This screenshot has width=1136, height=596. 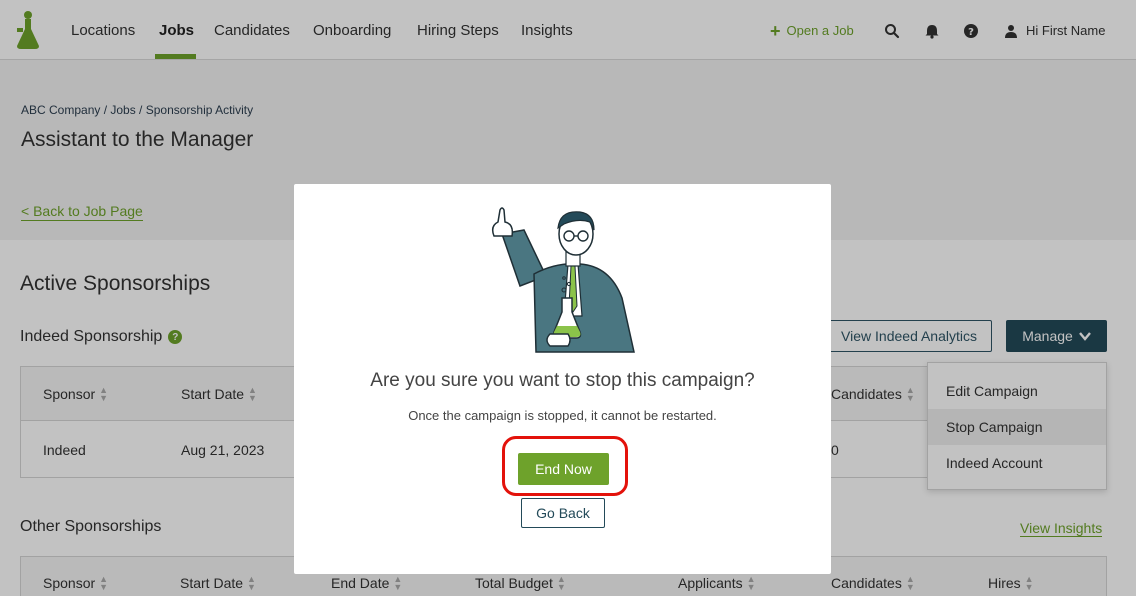 I want to click on end-now-button: End Now, so click(x=563, y=469).